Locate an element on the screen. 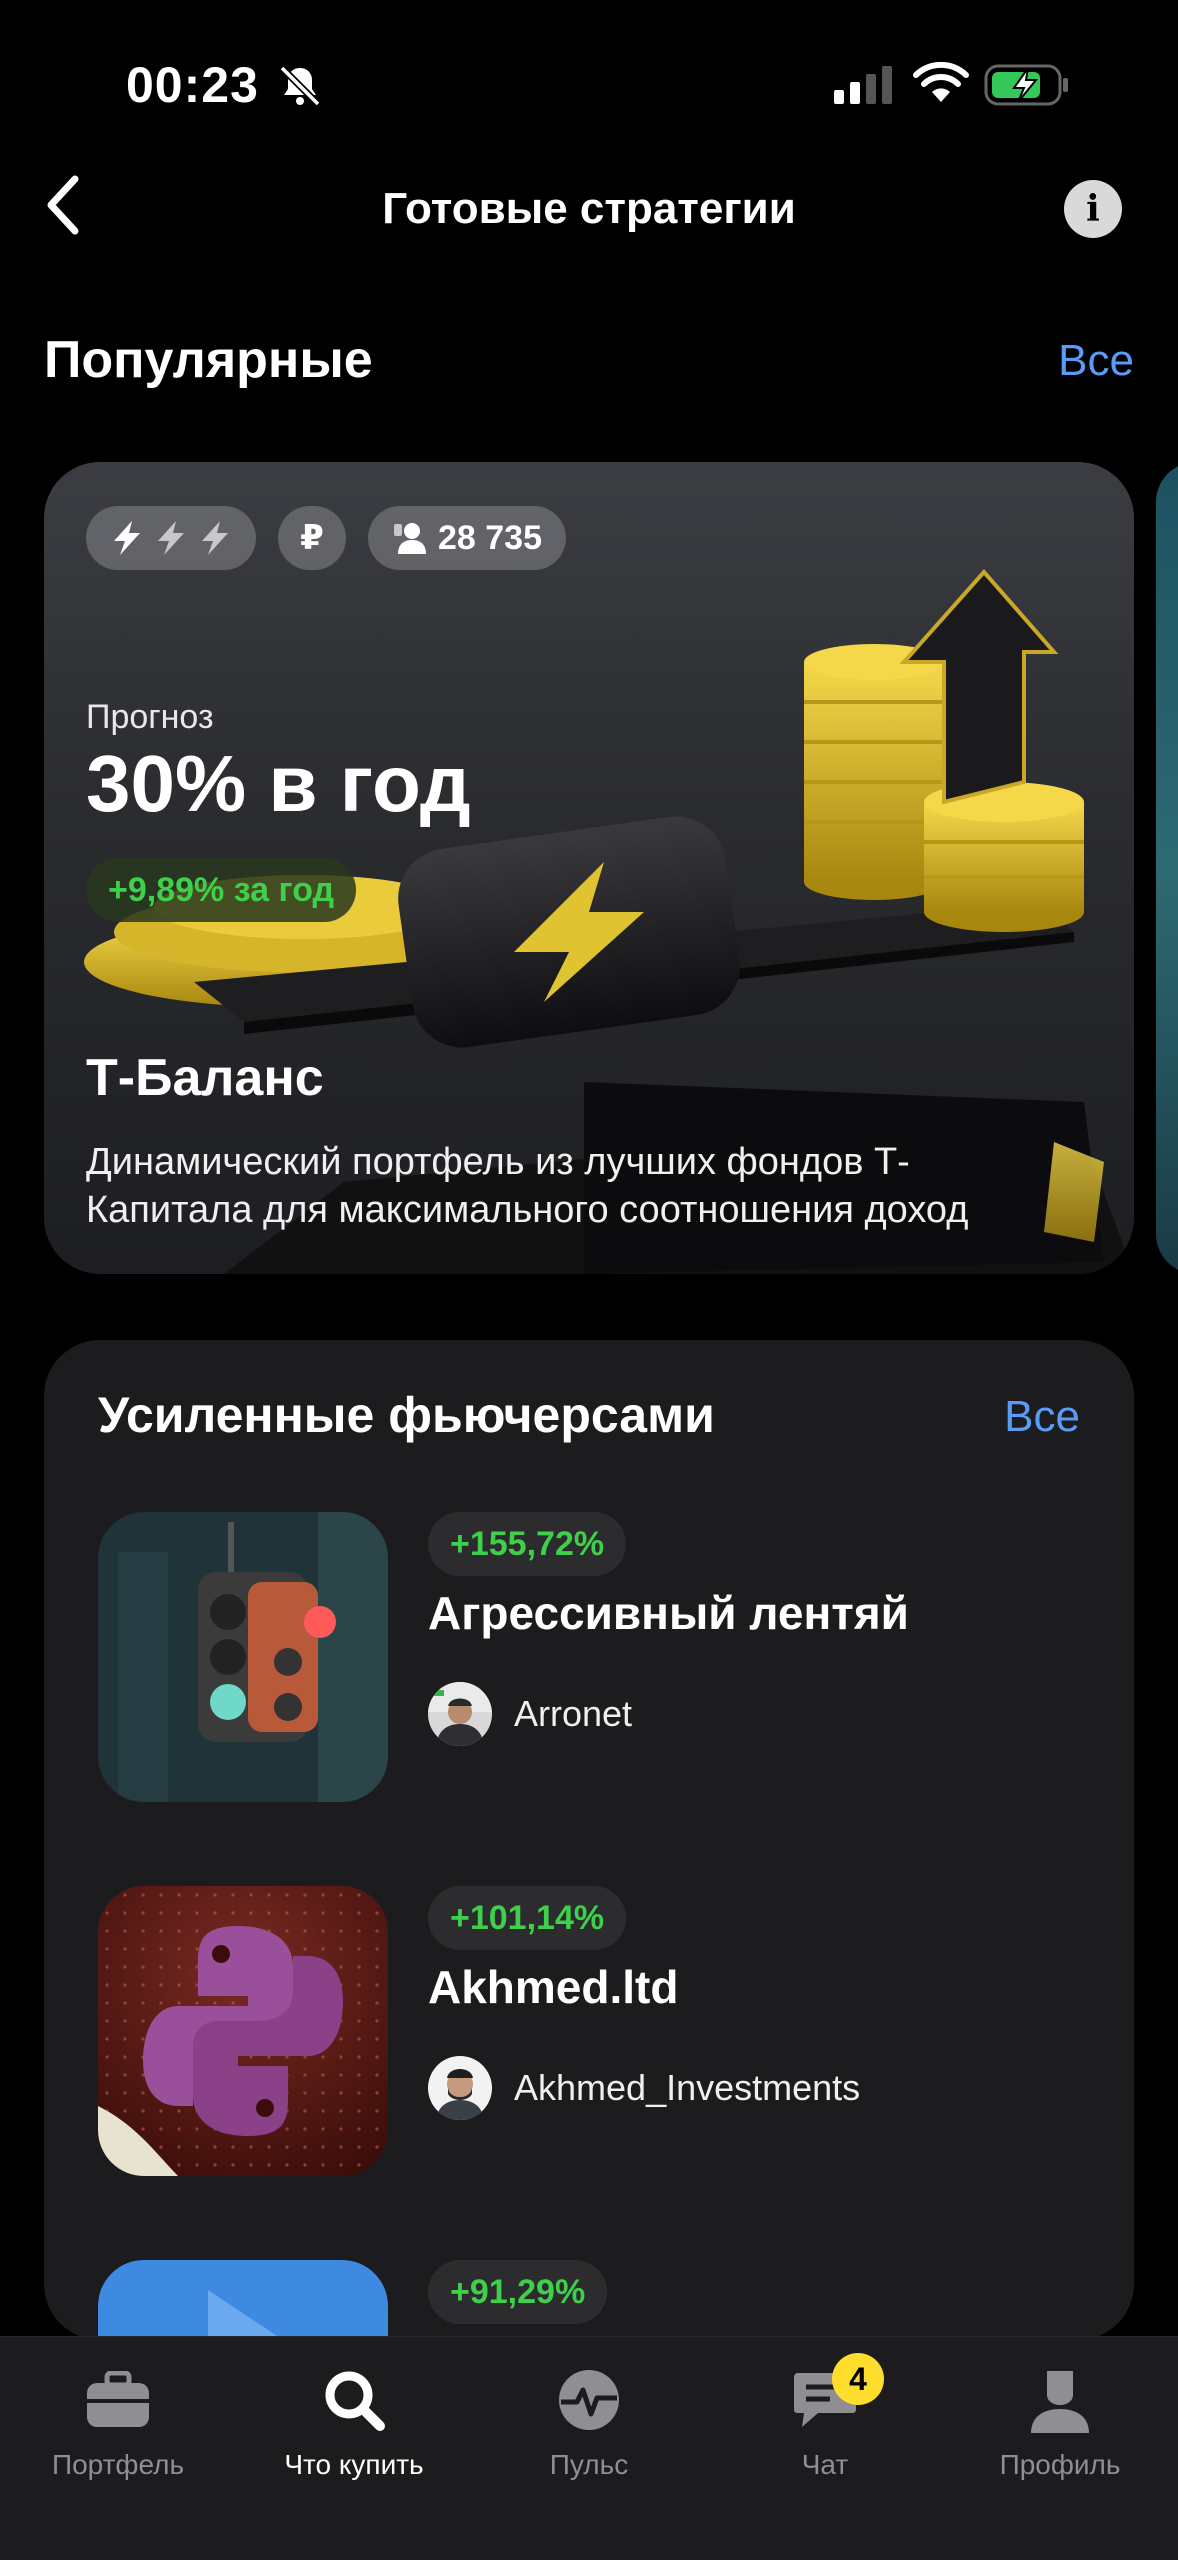 This screenshot has height=2560, width=1178. strategy-return-badge: +155,72% is located at coordinates (527, 1544).